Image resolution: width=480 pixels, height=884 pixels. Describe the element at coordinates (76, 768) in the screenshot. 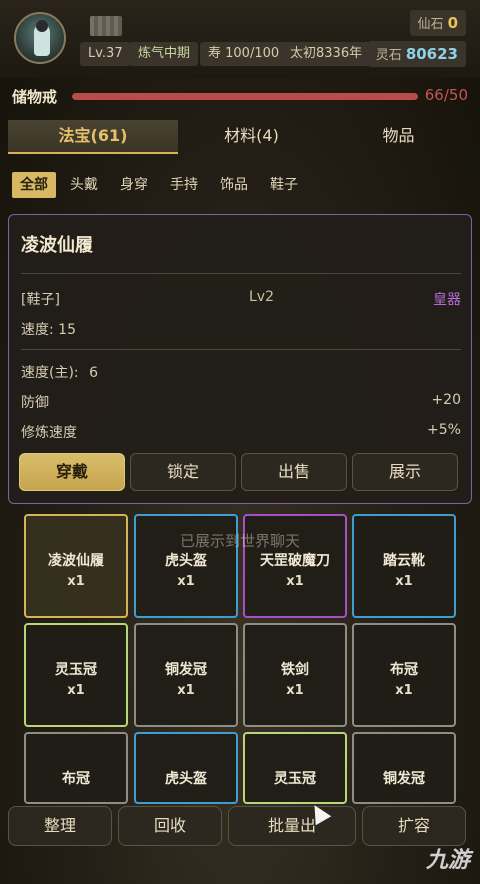

I see `inventory-slot: 布冠` at that location.